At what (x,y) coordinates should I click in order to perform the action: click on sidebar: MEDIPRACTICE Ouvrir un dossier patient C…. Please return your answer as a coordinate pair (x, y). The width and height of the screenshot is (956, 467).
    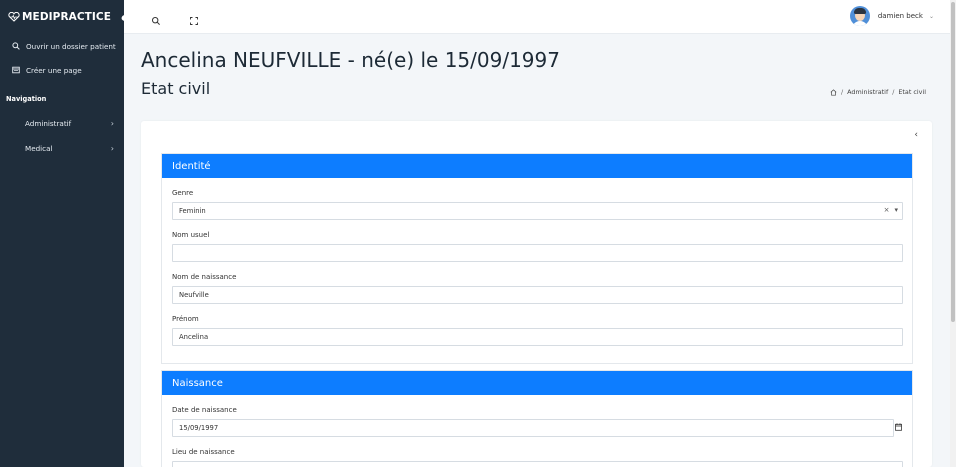
    Looking at the image, I should click on (66, 233).